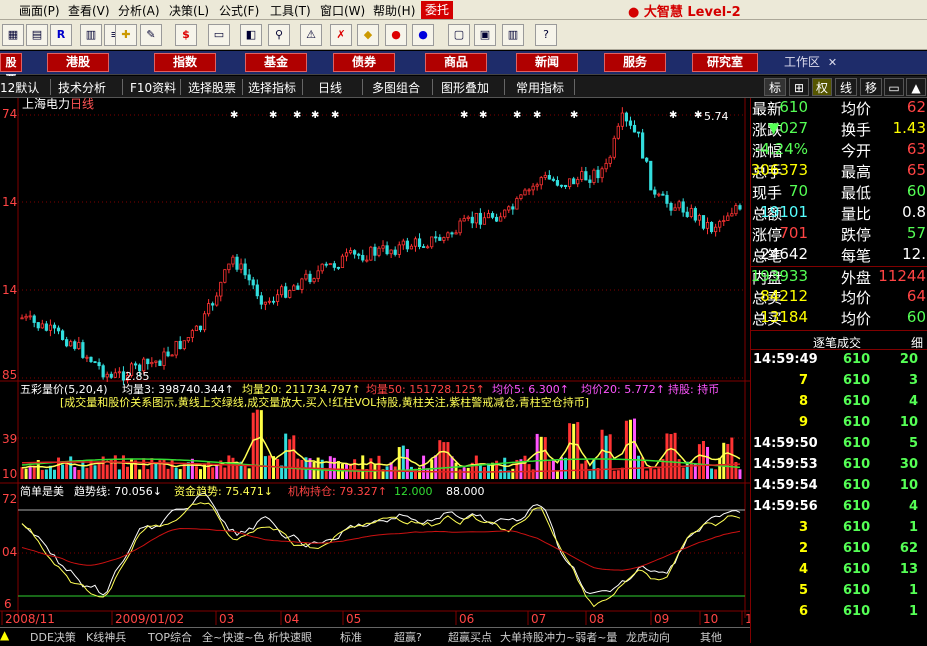  I want to click on rsi-icon: R, so click(61, 35).